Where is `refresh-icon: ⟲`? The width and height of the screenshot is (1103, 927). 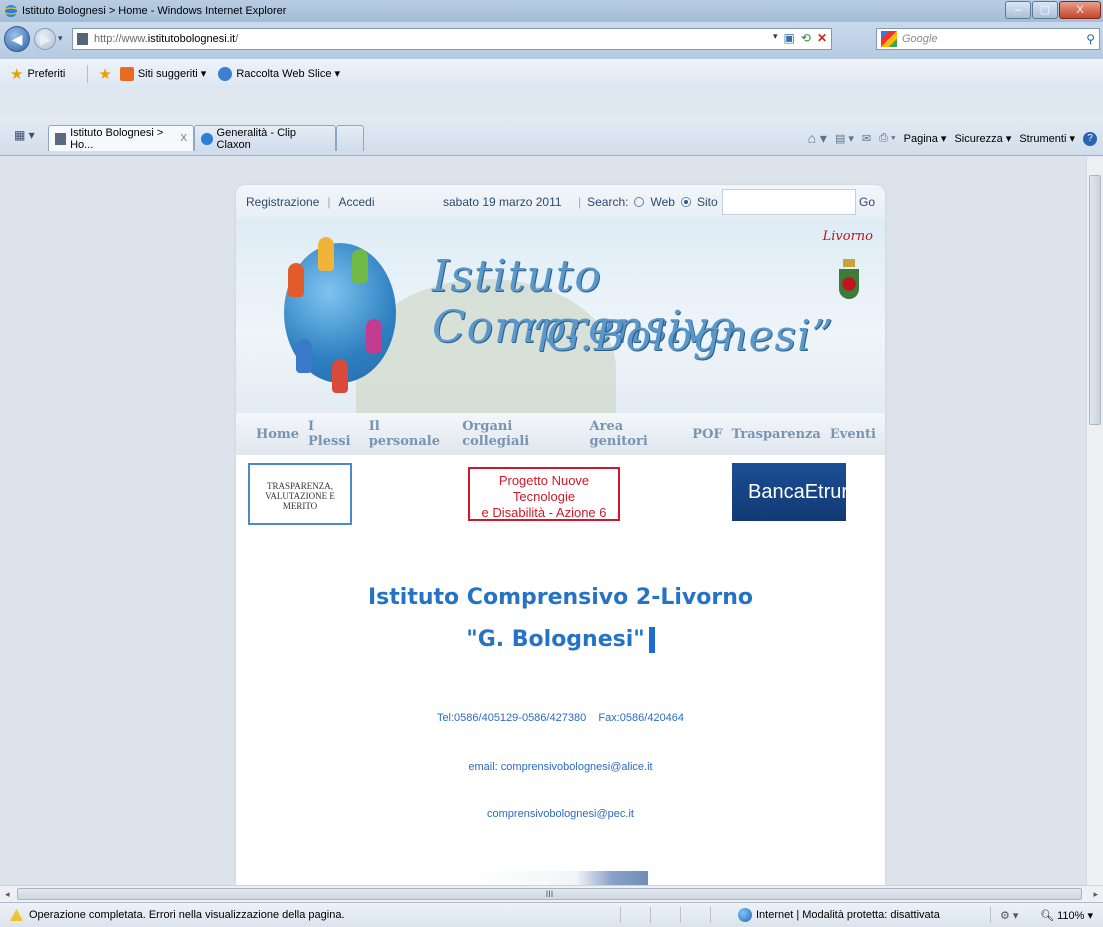 refresh-icon: ⟲ is located at coordinates (806, 38).